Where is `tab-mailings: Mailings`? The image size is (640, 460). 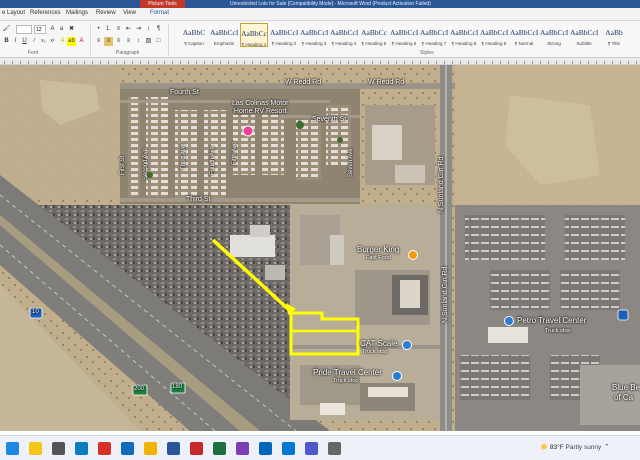
tab-mailings: Mailings is located at coordinates (77, 13).